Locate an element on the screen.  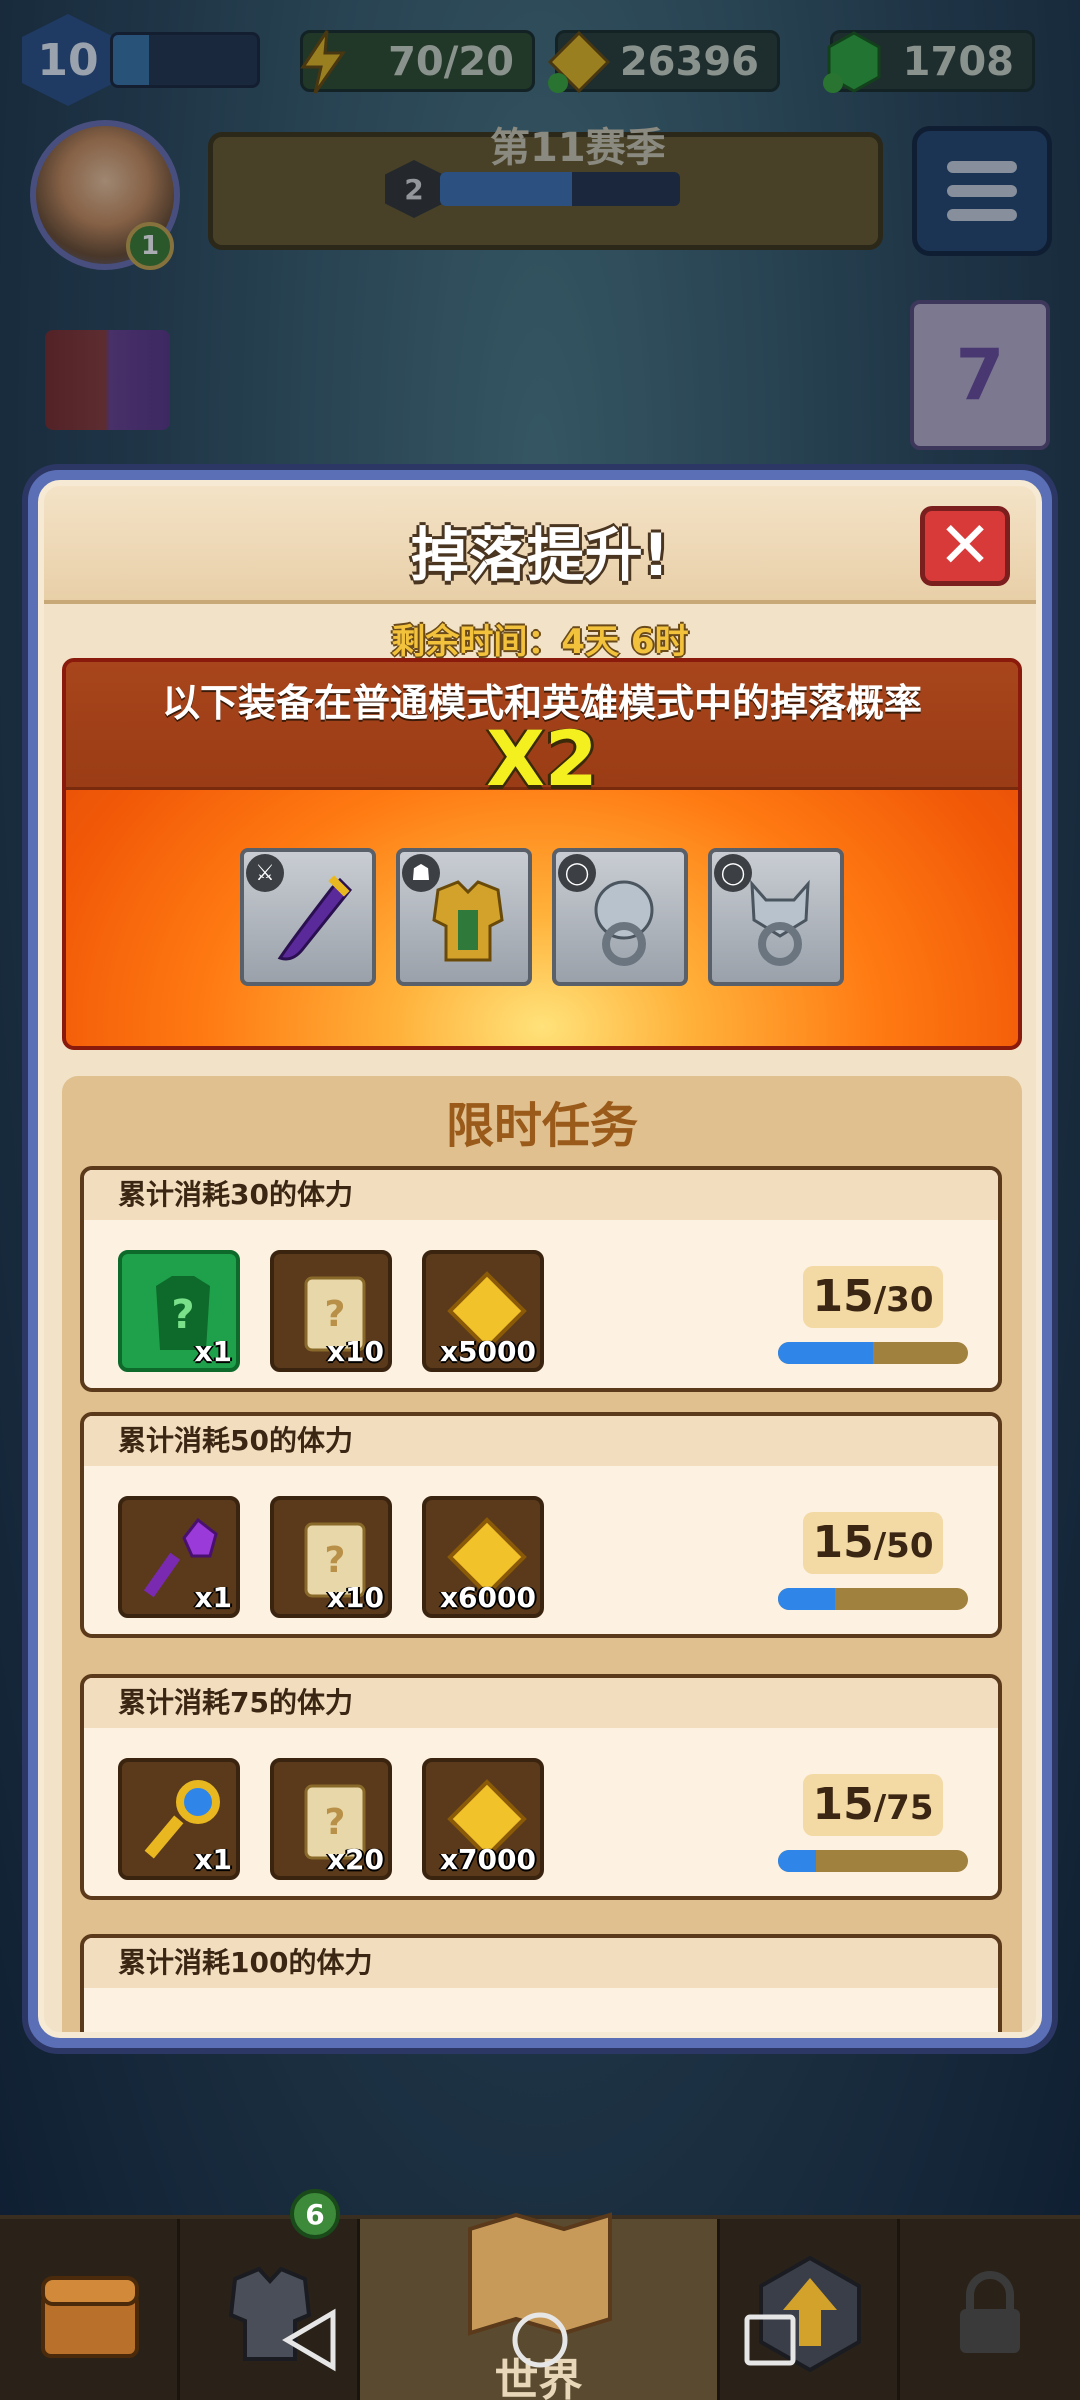
task-row: 累计消耗50的体力 x1 ? x10 x6000 15/50 is located at coordinates (541, 1525).